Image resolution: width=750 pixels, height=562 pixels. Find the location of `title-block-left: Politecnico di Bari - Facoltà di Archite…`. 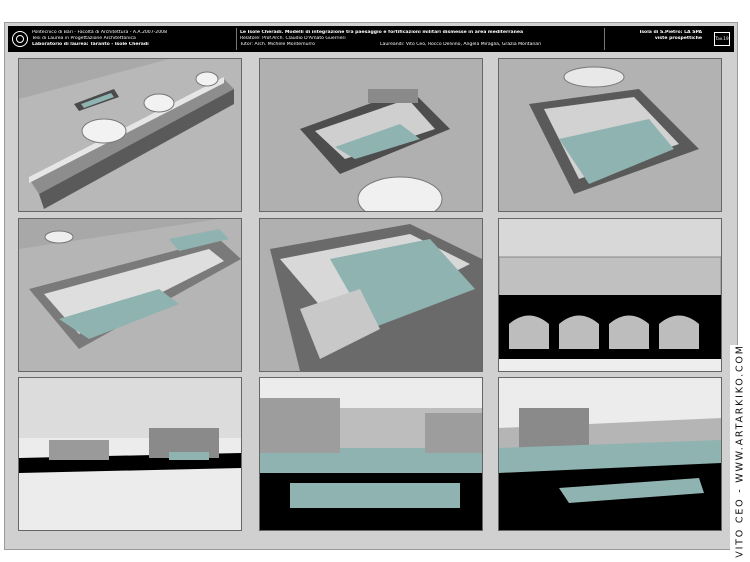

title-block-left: Politecnico di Bari - Facoltà di Archite… is located at coordinates (132, 39).